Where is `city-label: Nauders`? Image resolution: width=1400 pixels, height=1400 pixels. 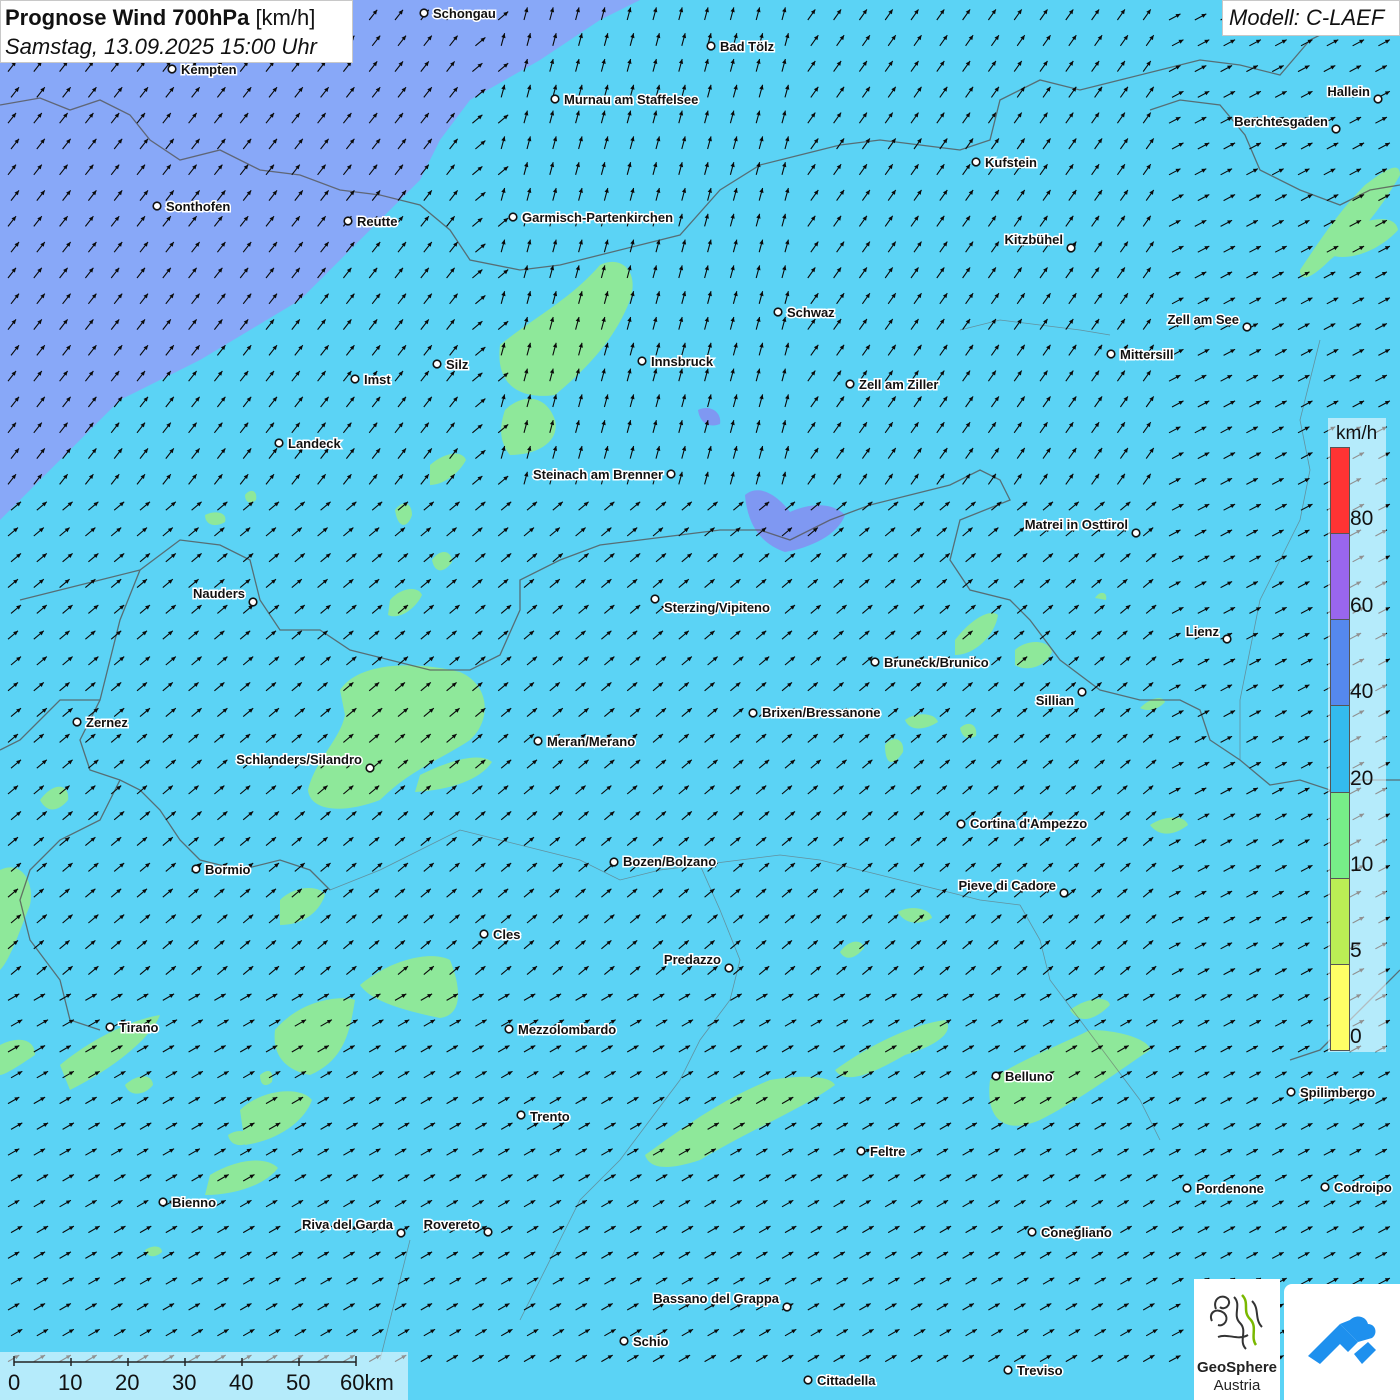
city-label: Nauders is located at coordinates (219, 593).